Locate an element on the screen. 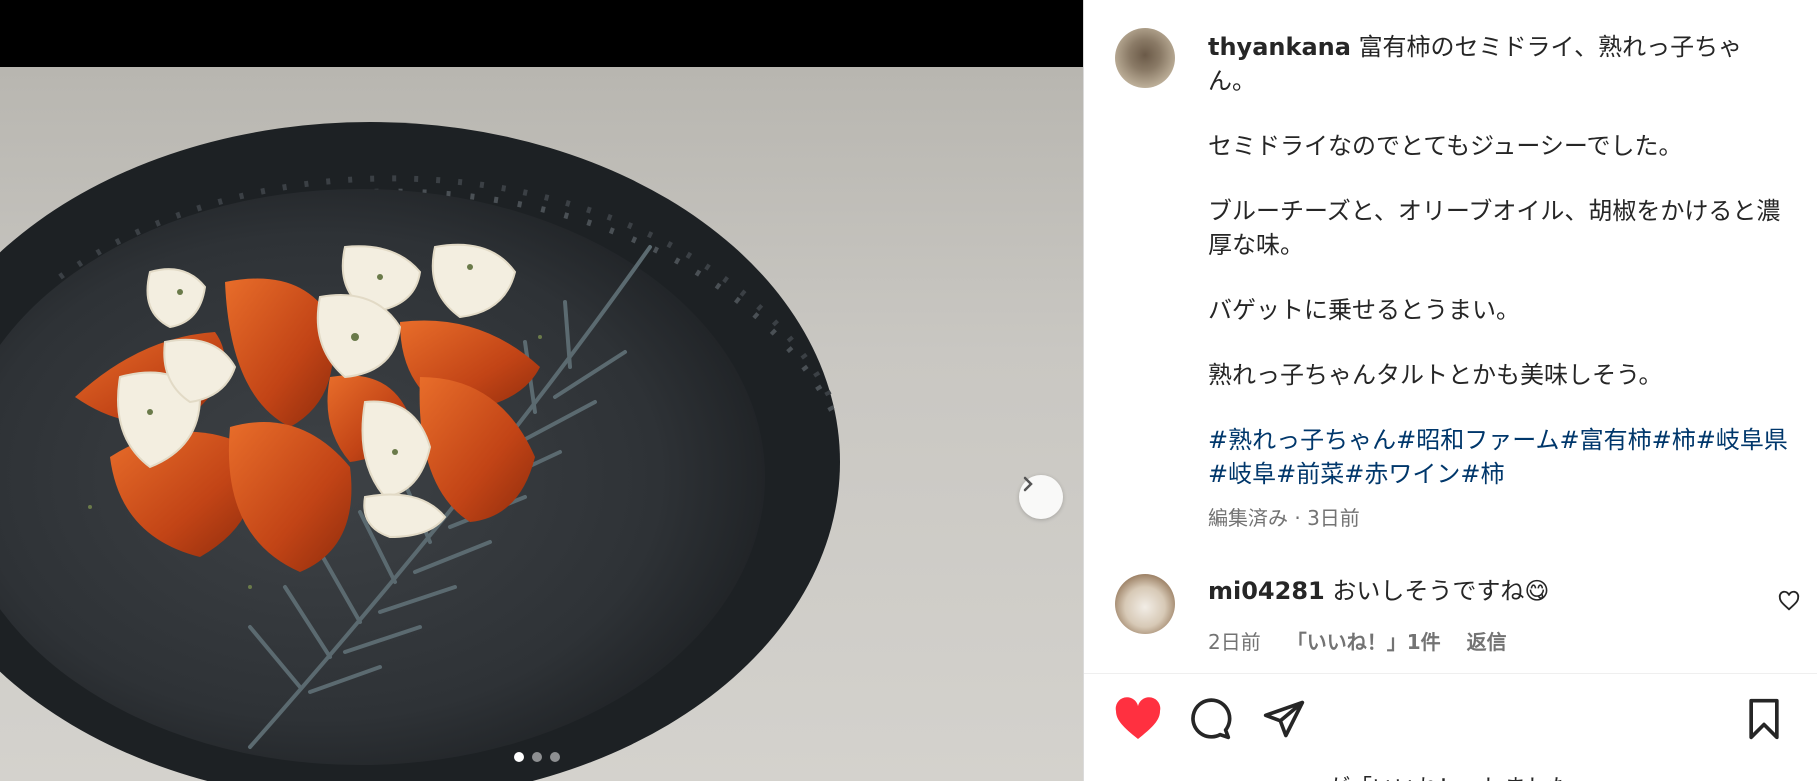 The height and width of the screenshot is (781, 1817). comment-button is located at coordinates (1210, 721).